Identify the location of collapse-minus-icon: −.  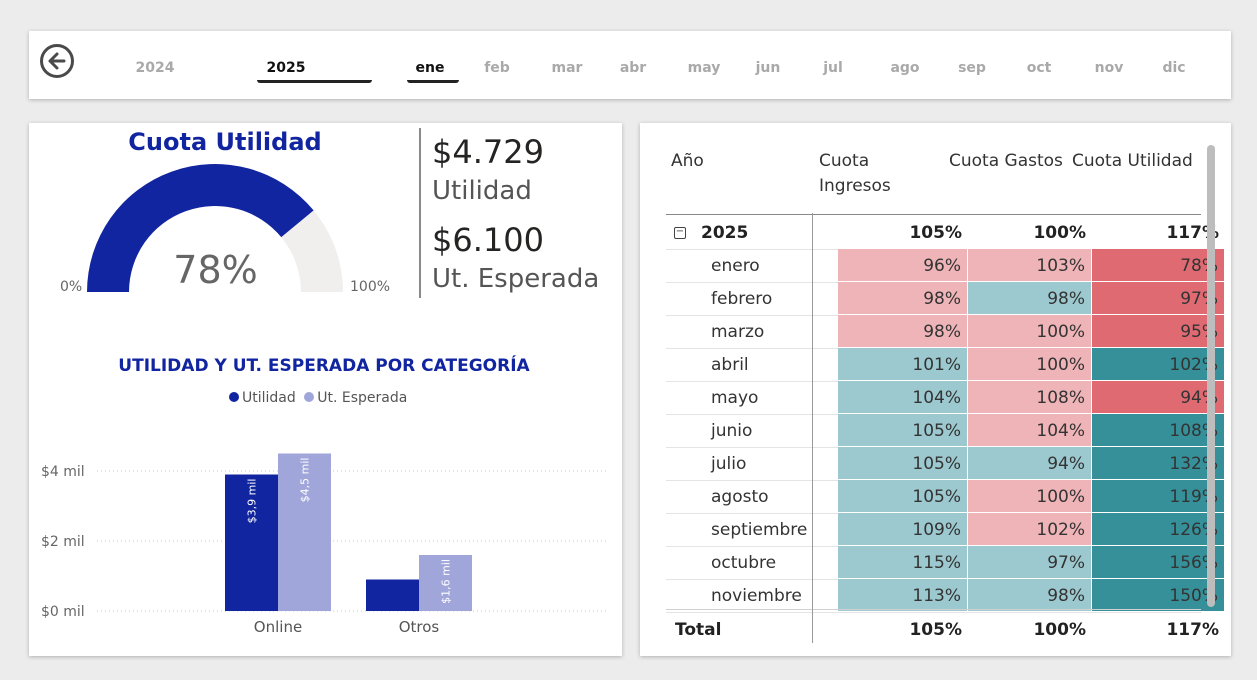
(680, 233).